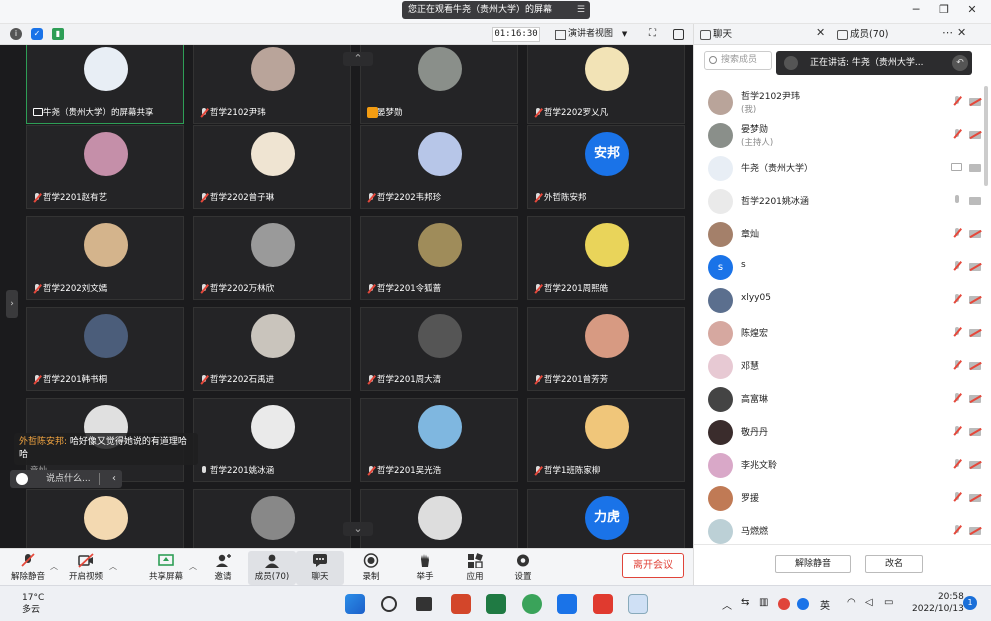  What do you see at coordinates (272, 167) in the screenshot?
I see `video-tile: 哲学2202曾子琳` at bounding box center [272, 167].